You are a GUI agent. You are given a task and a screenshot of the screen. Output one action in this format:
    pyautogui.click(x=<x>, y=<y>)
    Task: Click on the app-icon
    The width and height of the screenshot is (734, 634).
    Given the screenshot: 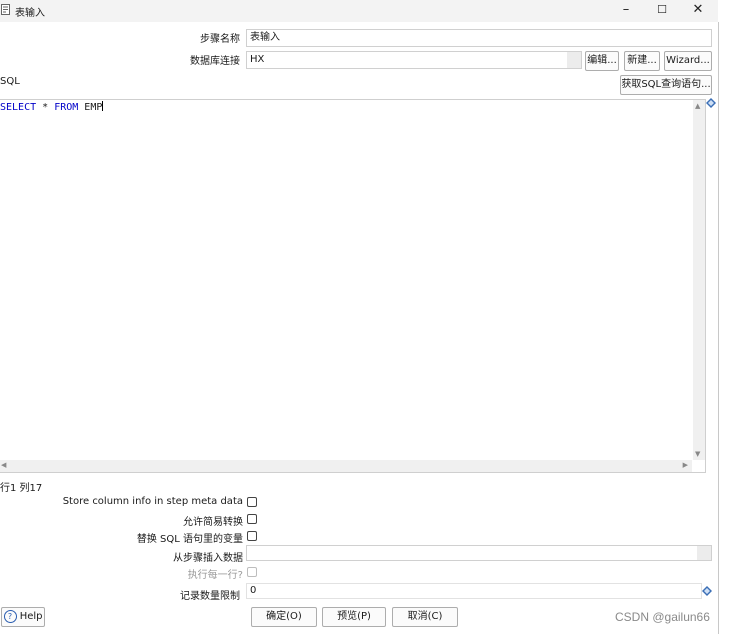 What is the action you would take?
    pyautogui.click(x=6, y=10)
    